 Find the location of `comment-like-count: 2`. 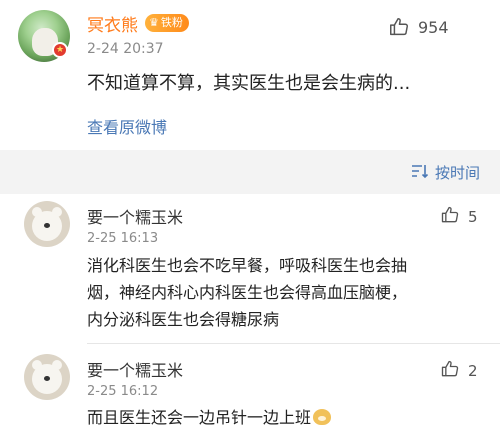

comment-like-count: 2 is located at coordinates (473, 371).